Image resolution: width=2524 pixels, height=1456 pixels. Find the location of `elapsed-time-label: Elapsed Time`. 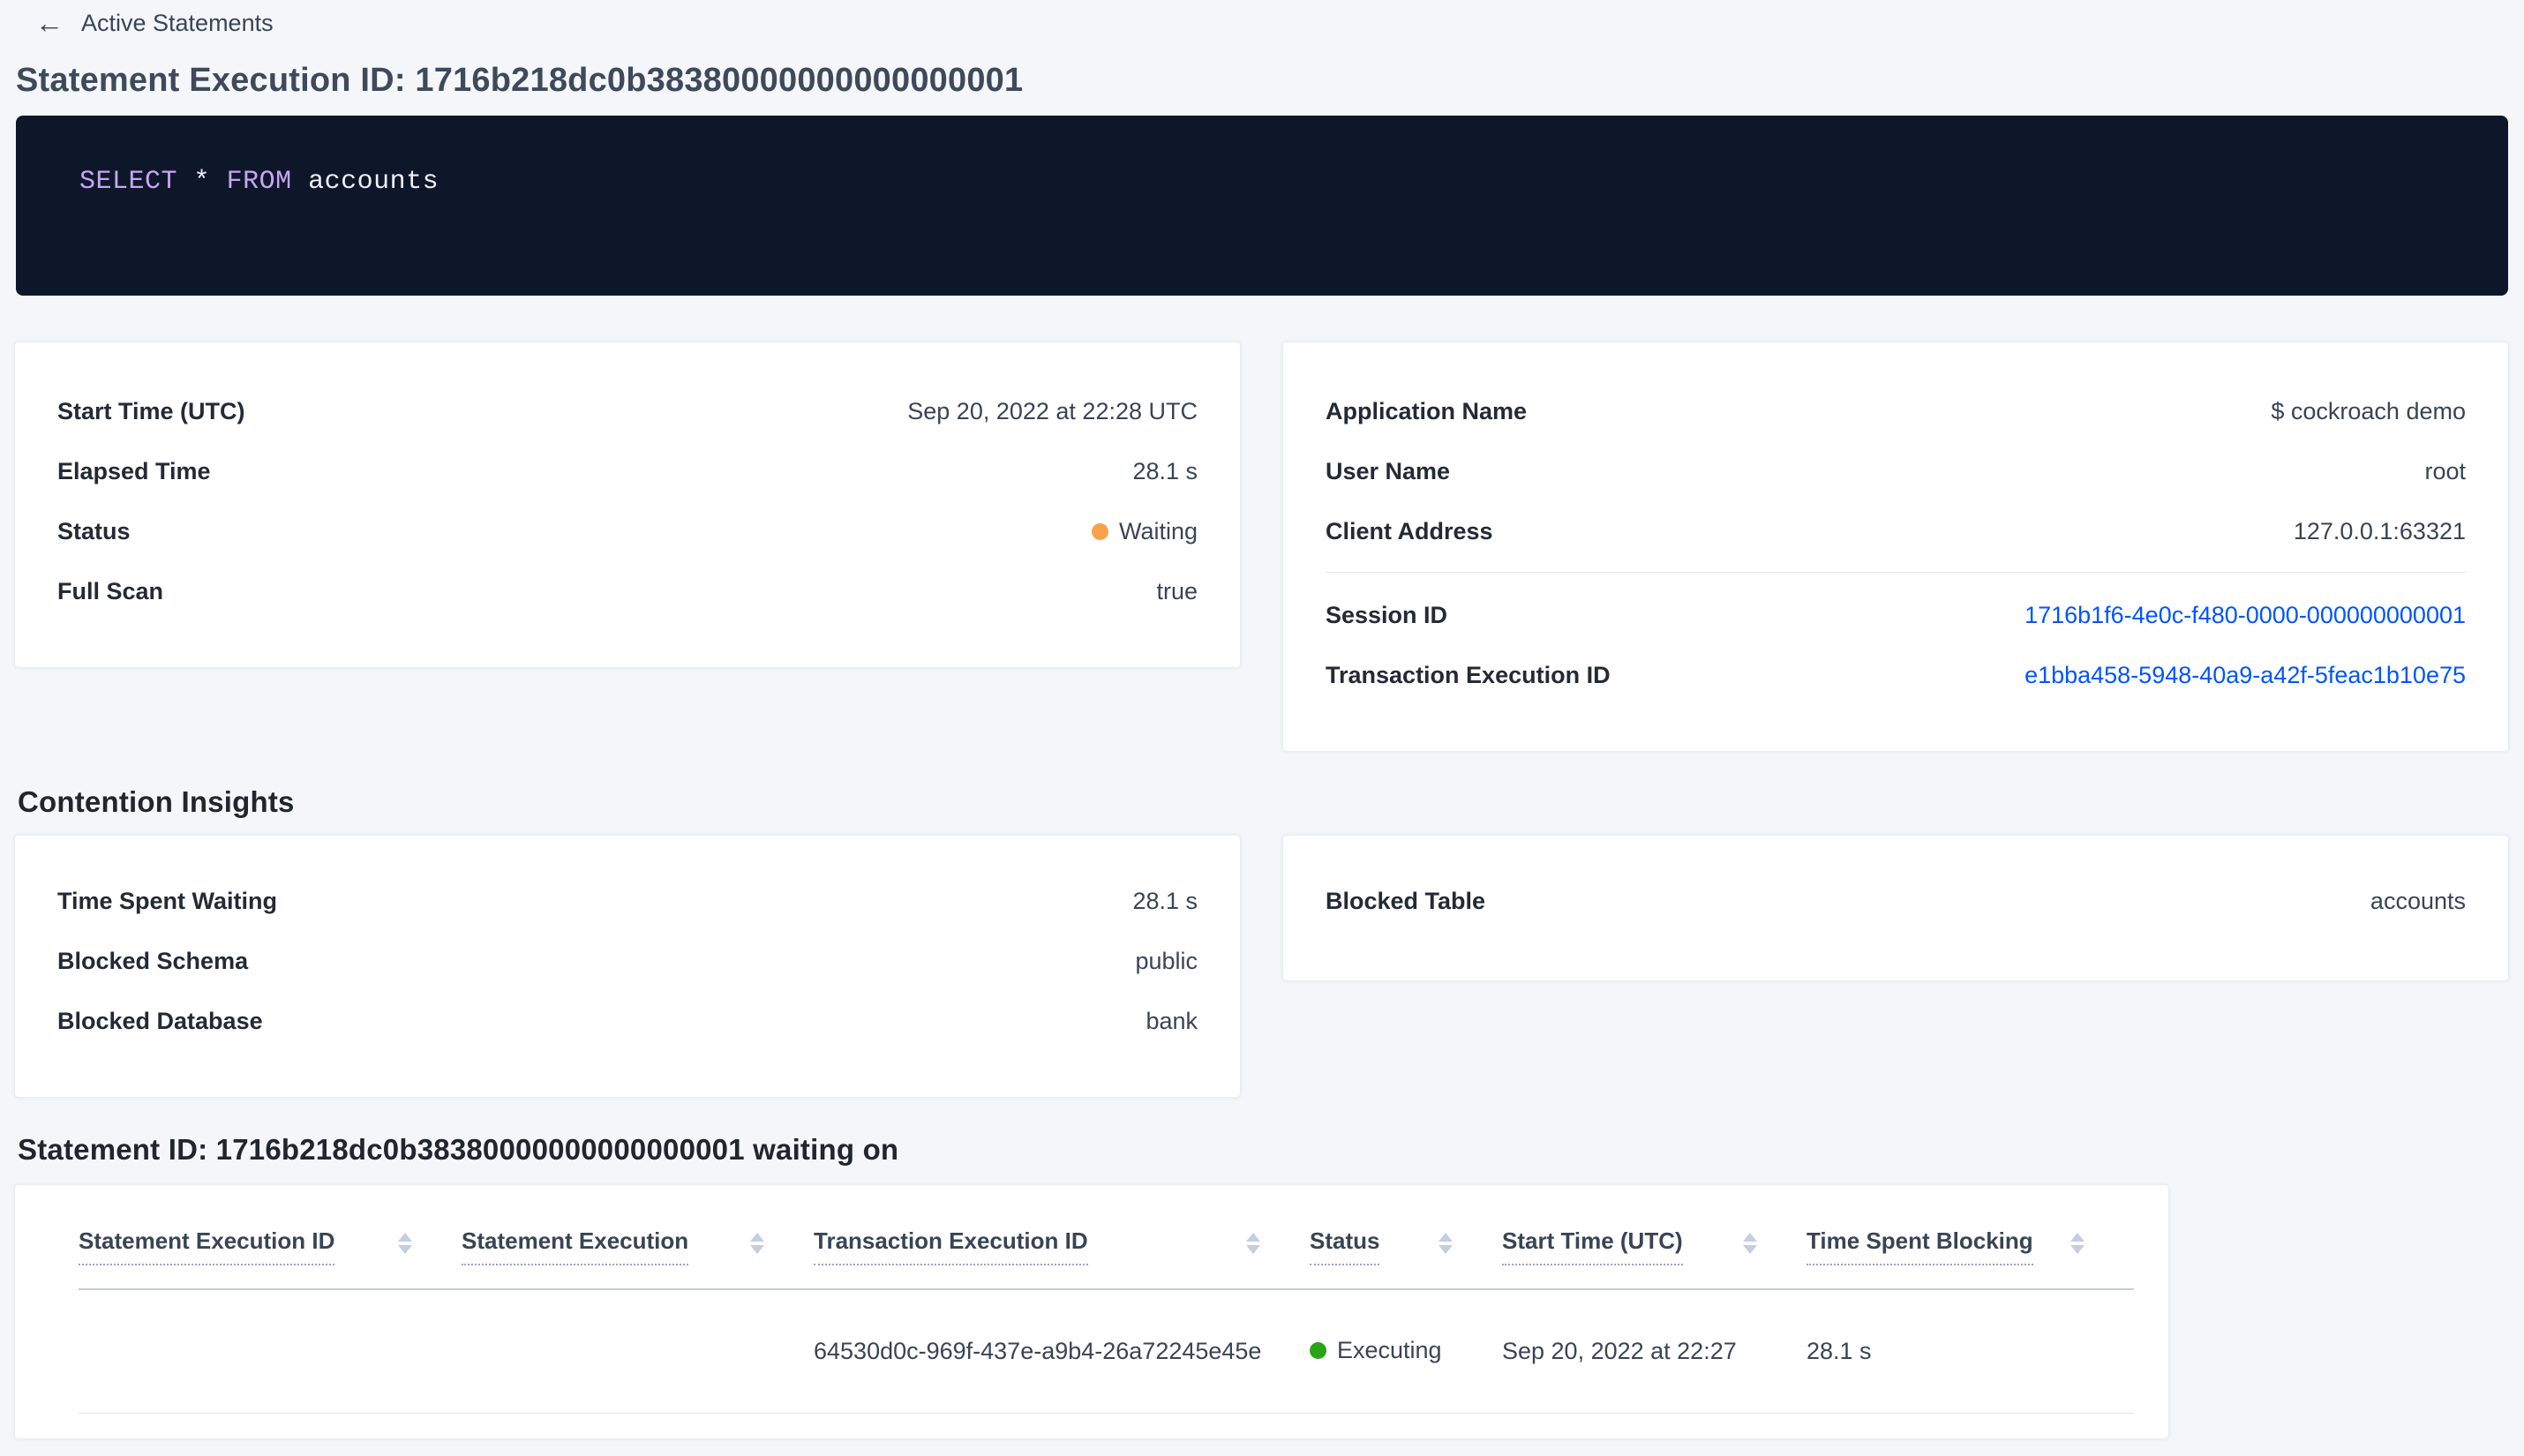

elapsed-time-label: Elapsed Time is located at coordinates (134, 470).